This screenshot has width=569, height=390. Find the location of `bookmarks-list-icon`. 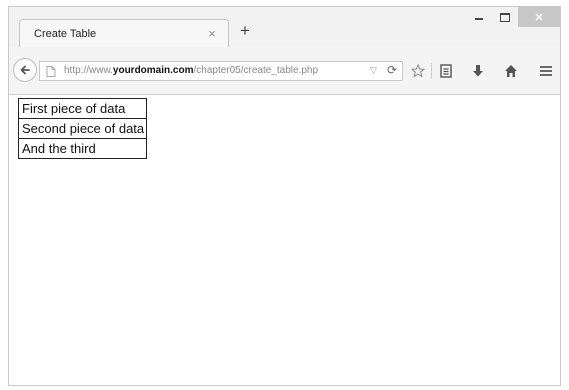

bookmarks-list-icon is located at coordinates (446, 71).